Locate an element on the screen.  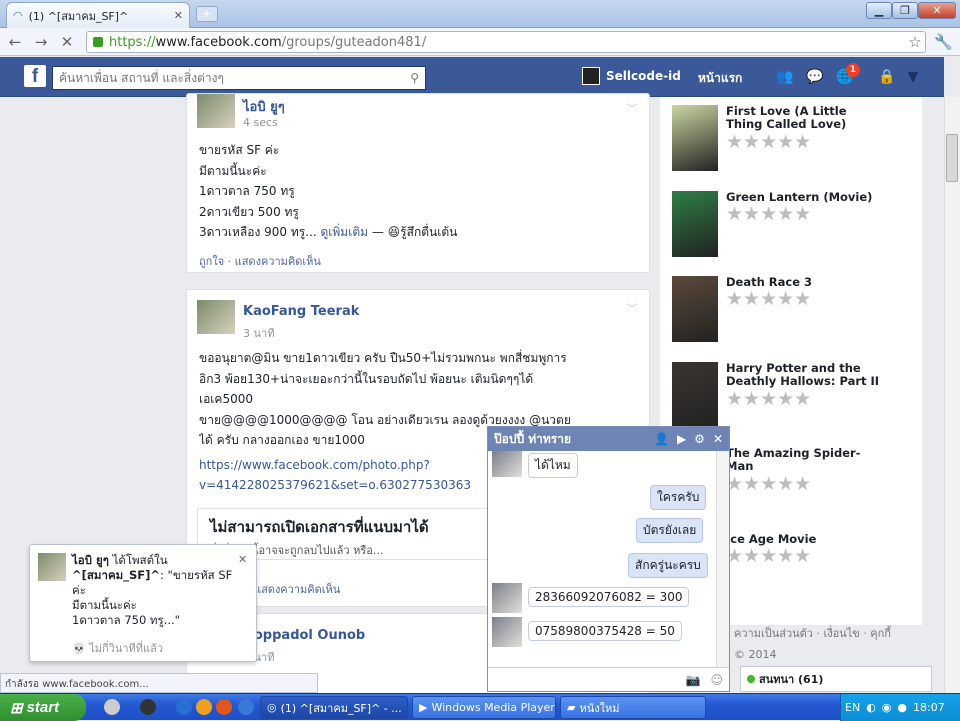
camera-icon: 📷 is located at coordinates (693, 680).